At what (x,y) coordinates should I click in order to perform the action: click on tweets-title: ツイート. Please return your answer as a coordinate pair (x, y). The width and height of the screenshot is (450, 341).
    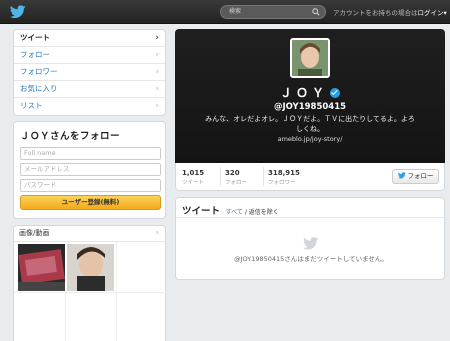
    Looking at the image, I should click on (201, 211).